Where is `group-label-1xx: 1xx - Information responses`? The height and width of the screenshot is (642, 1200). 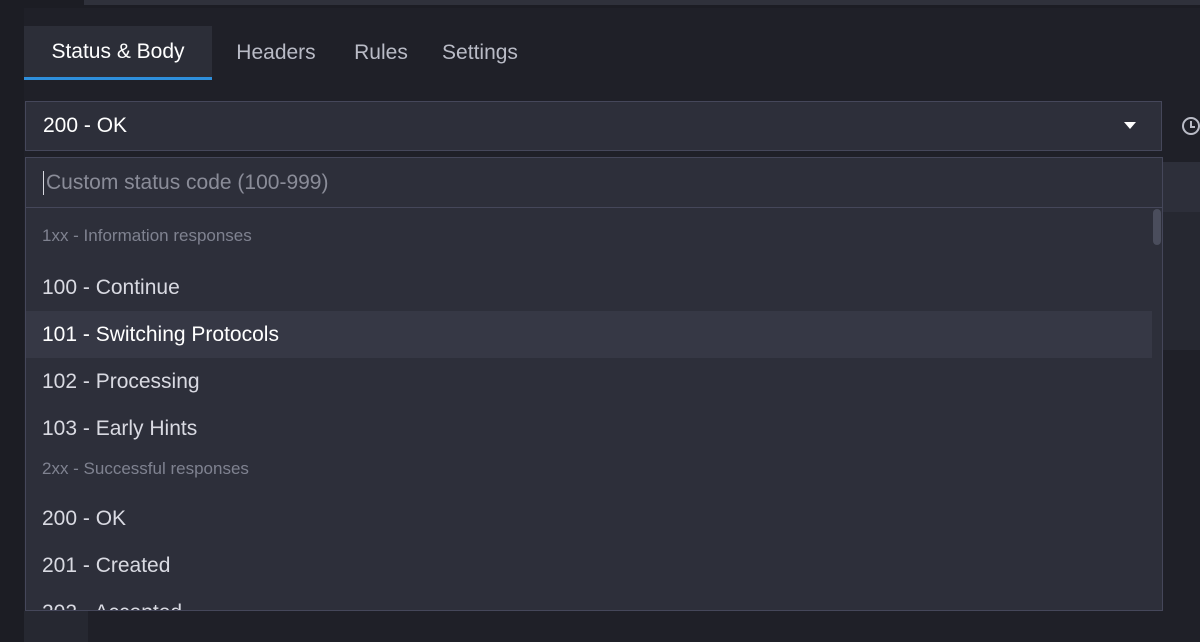
group-label-1xx: 1xx - Information responses is located at coordinates (147, 235).